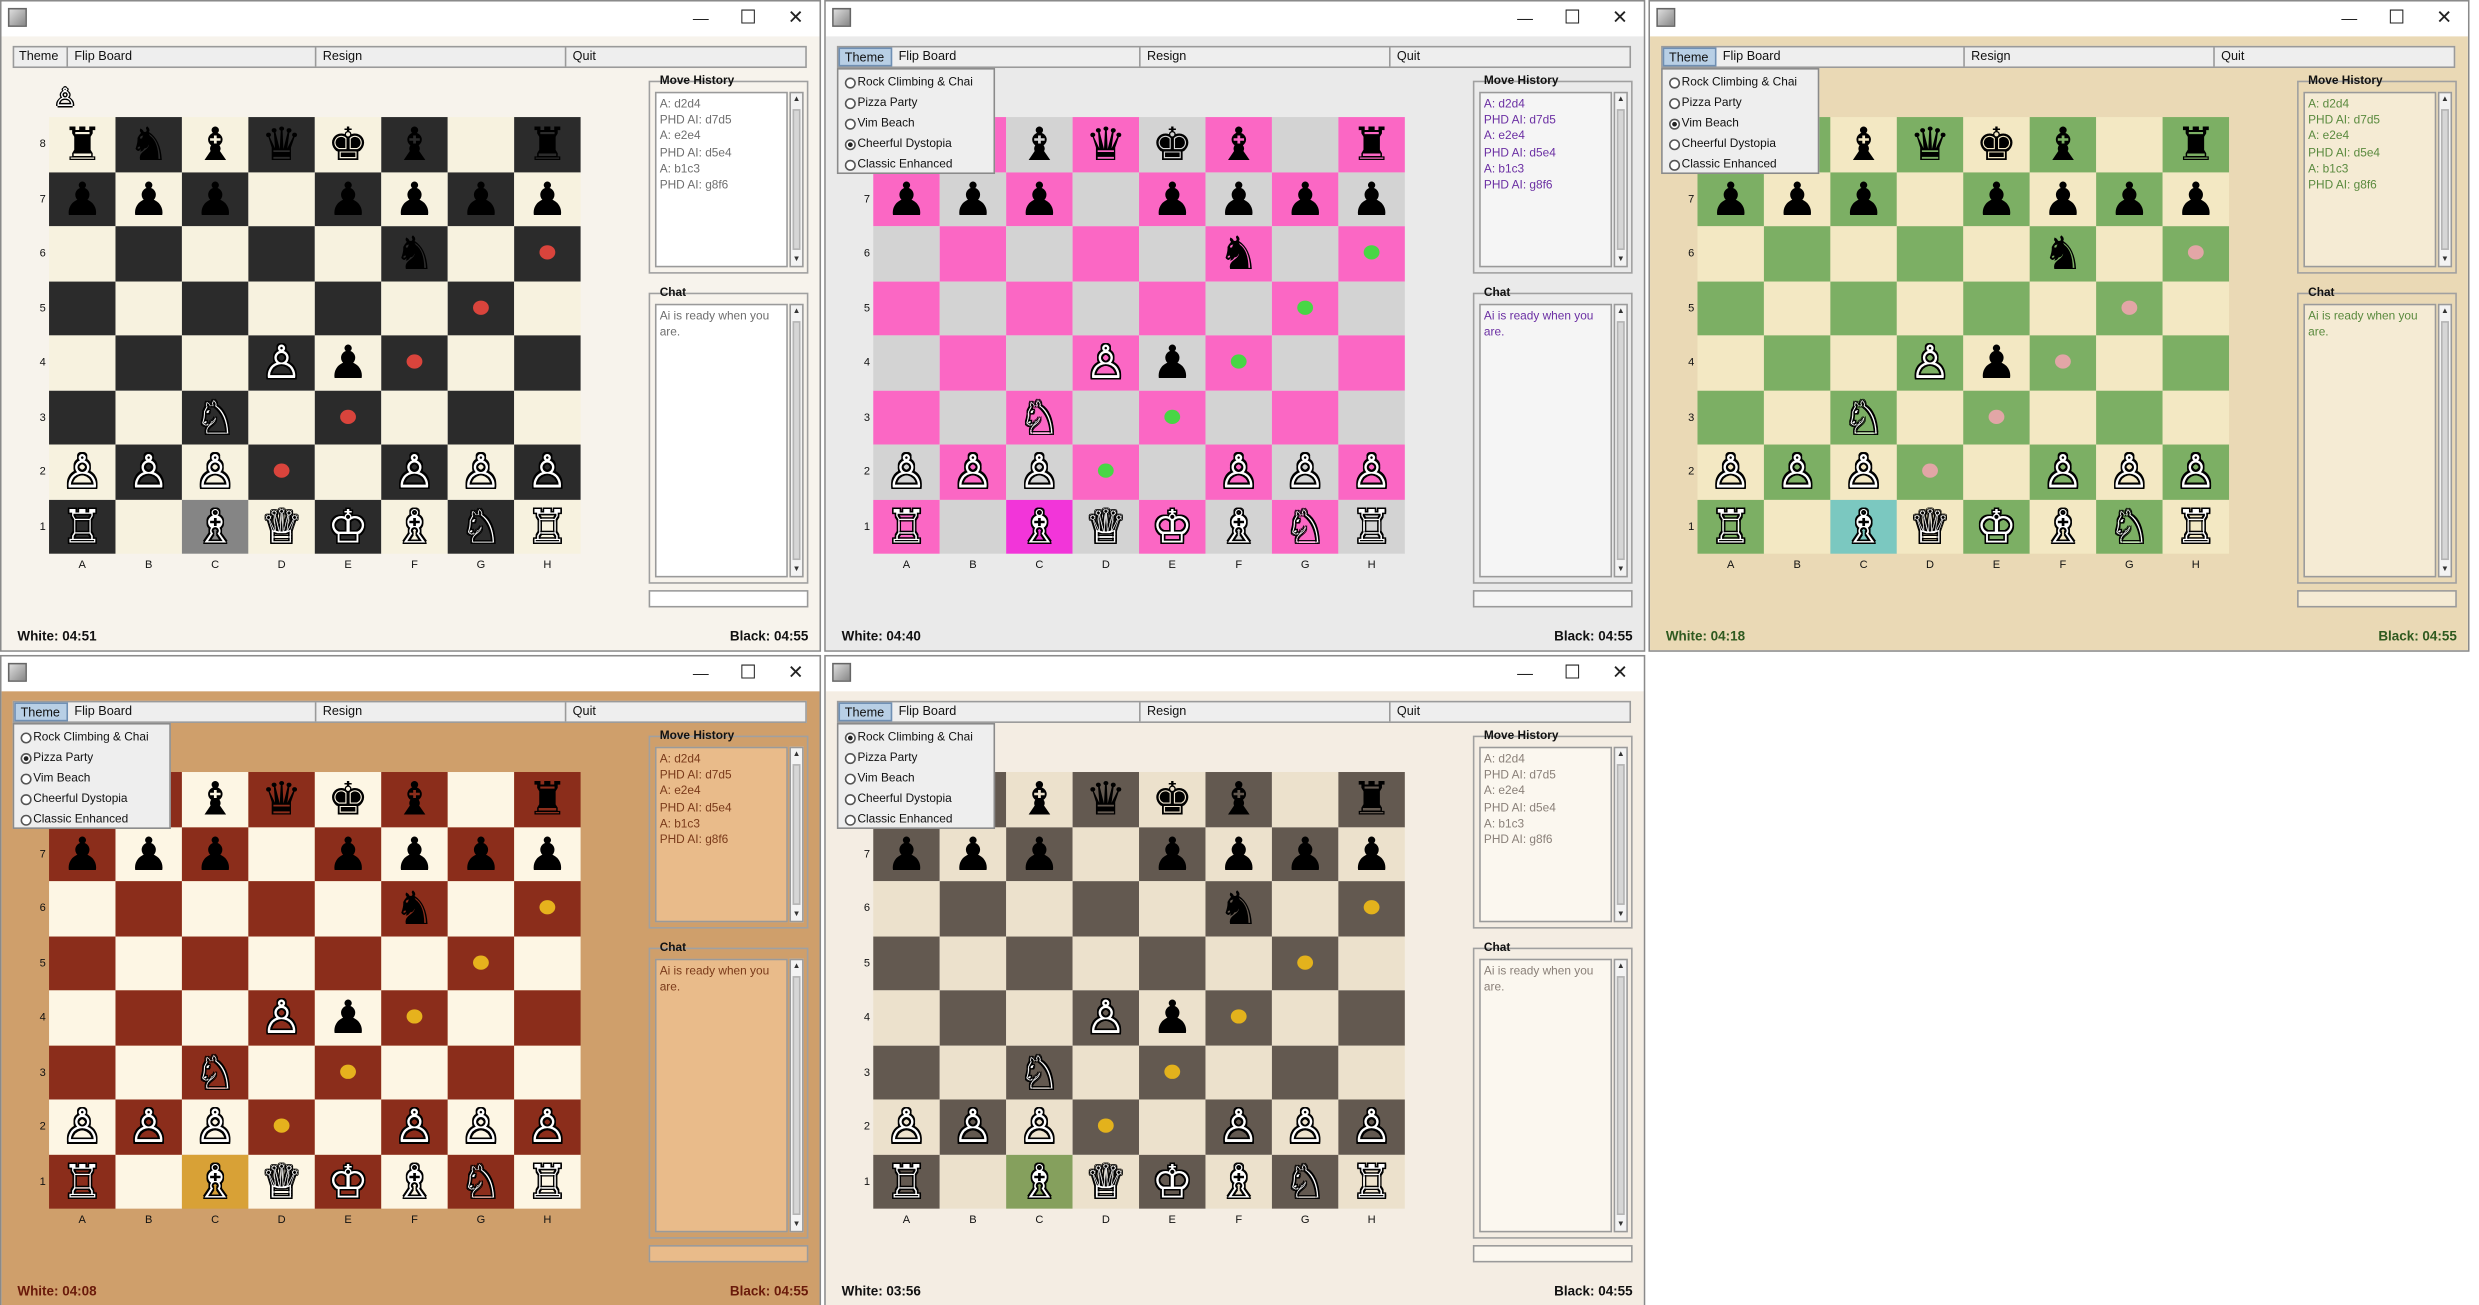  I want to click on square-c2: ♙, so click(1039, 1127).